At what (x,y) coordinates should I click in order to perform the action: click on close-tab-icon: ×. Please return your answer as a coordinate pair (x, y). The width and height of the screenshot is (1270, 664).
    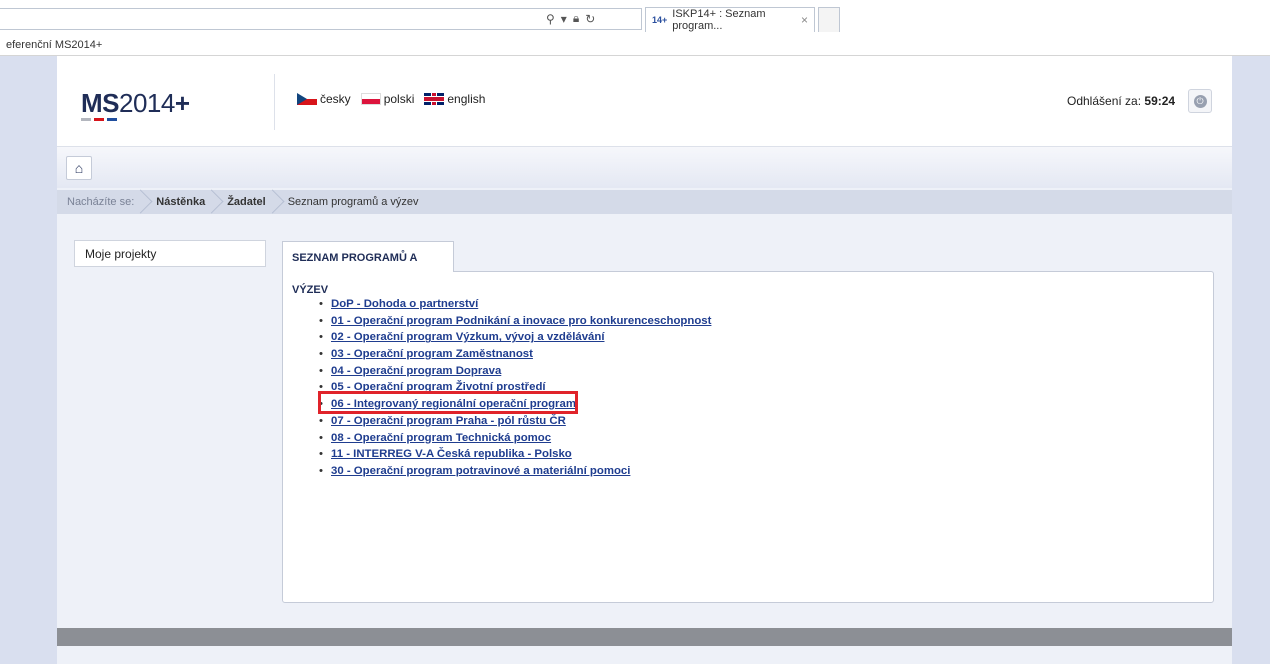
    Looking at the image, I should click on (804, 20).